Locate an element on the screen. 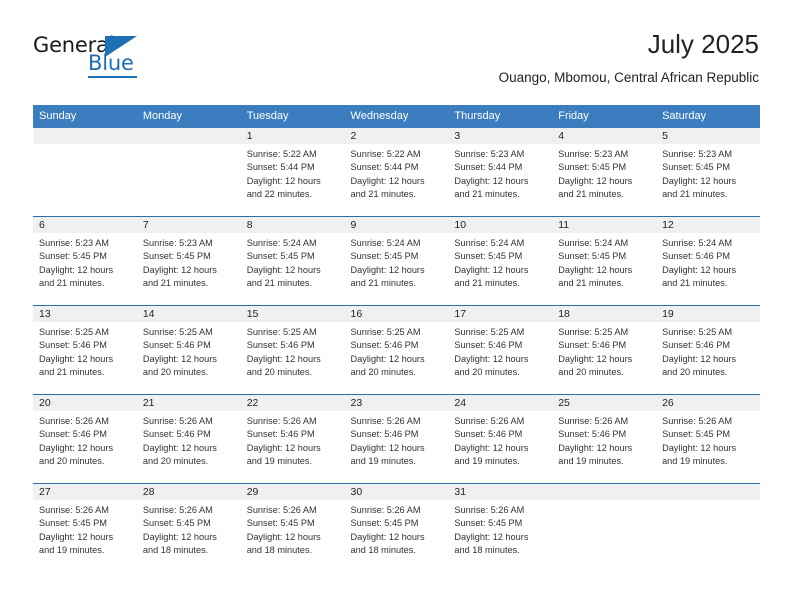  weekday-header-sunday: Sunday is located at coordinates (85, 116).